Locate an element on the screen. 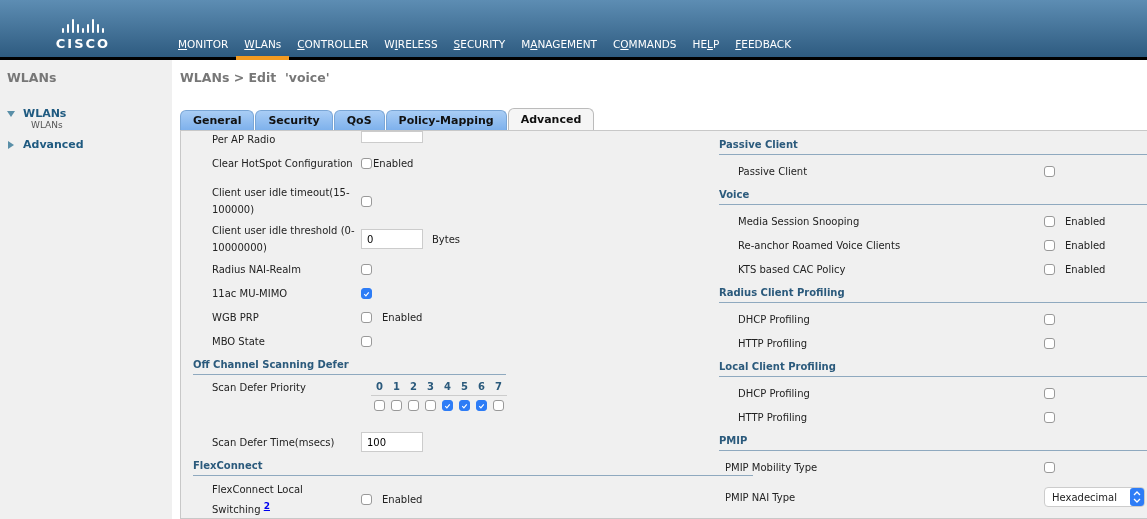  field-label: PMIP NAI Type is located at coordinates (761, 497).